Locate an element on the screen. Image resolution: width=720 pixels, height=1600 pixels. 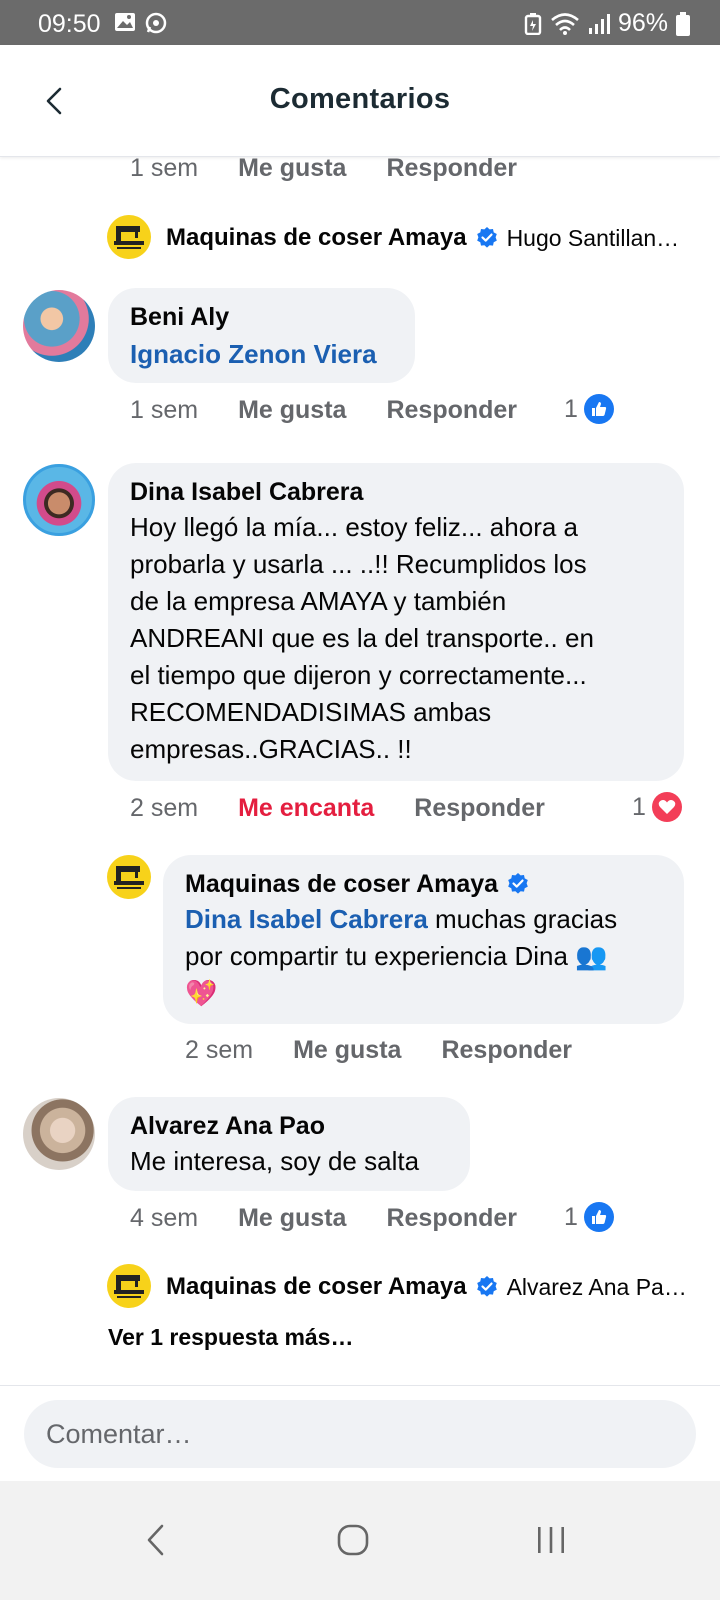
comment-meta-row: 4 sem Me gusta Responder is located at coordinates (323, 1218).